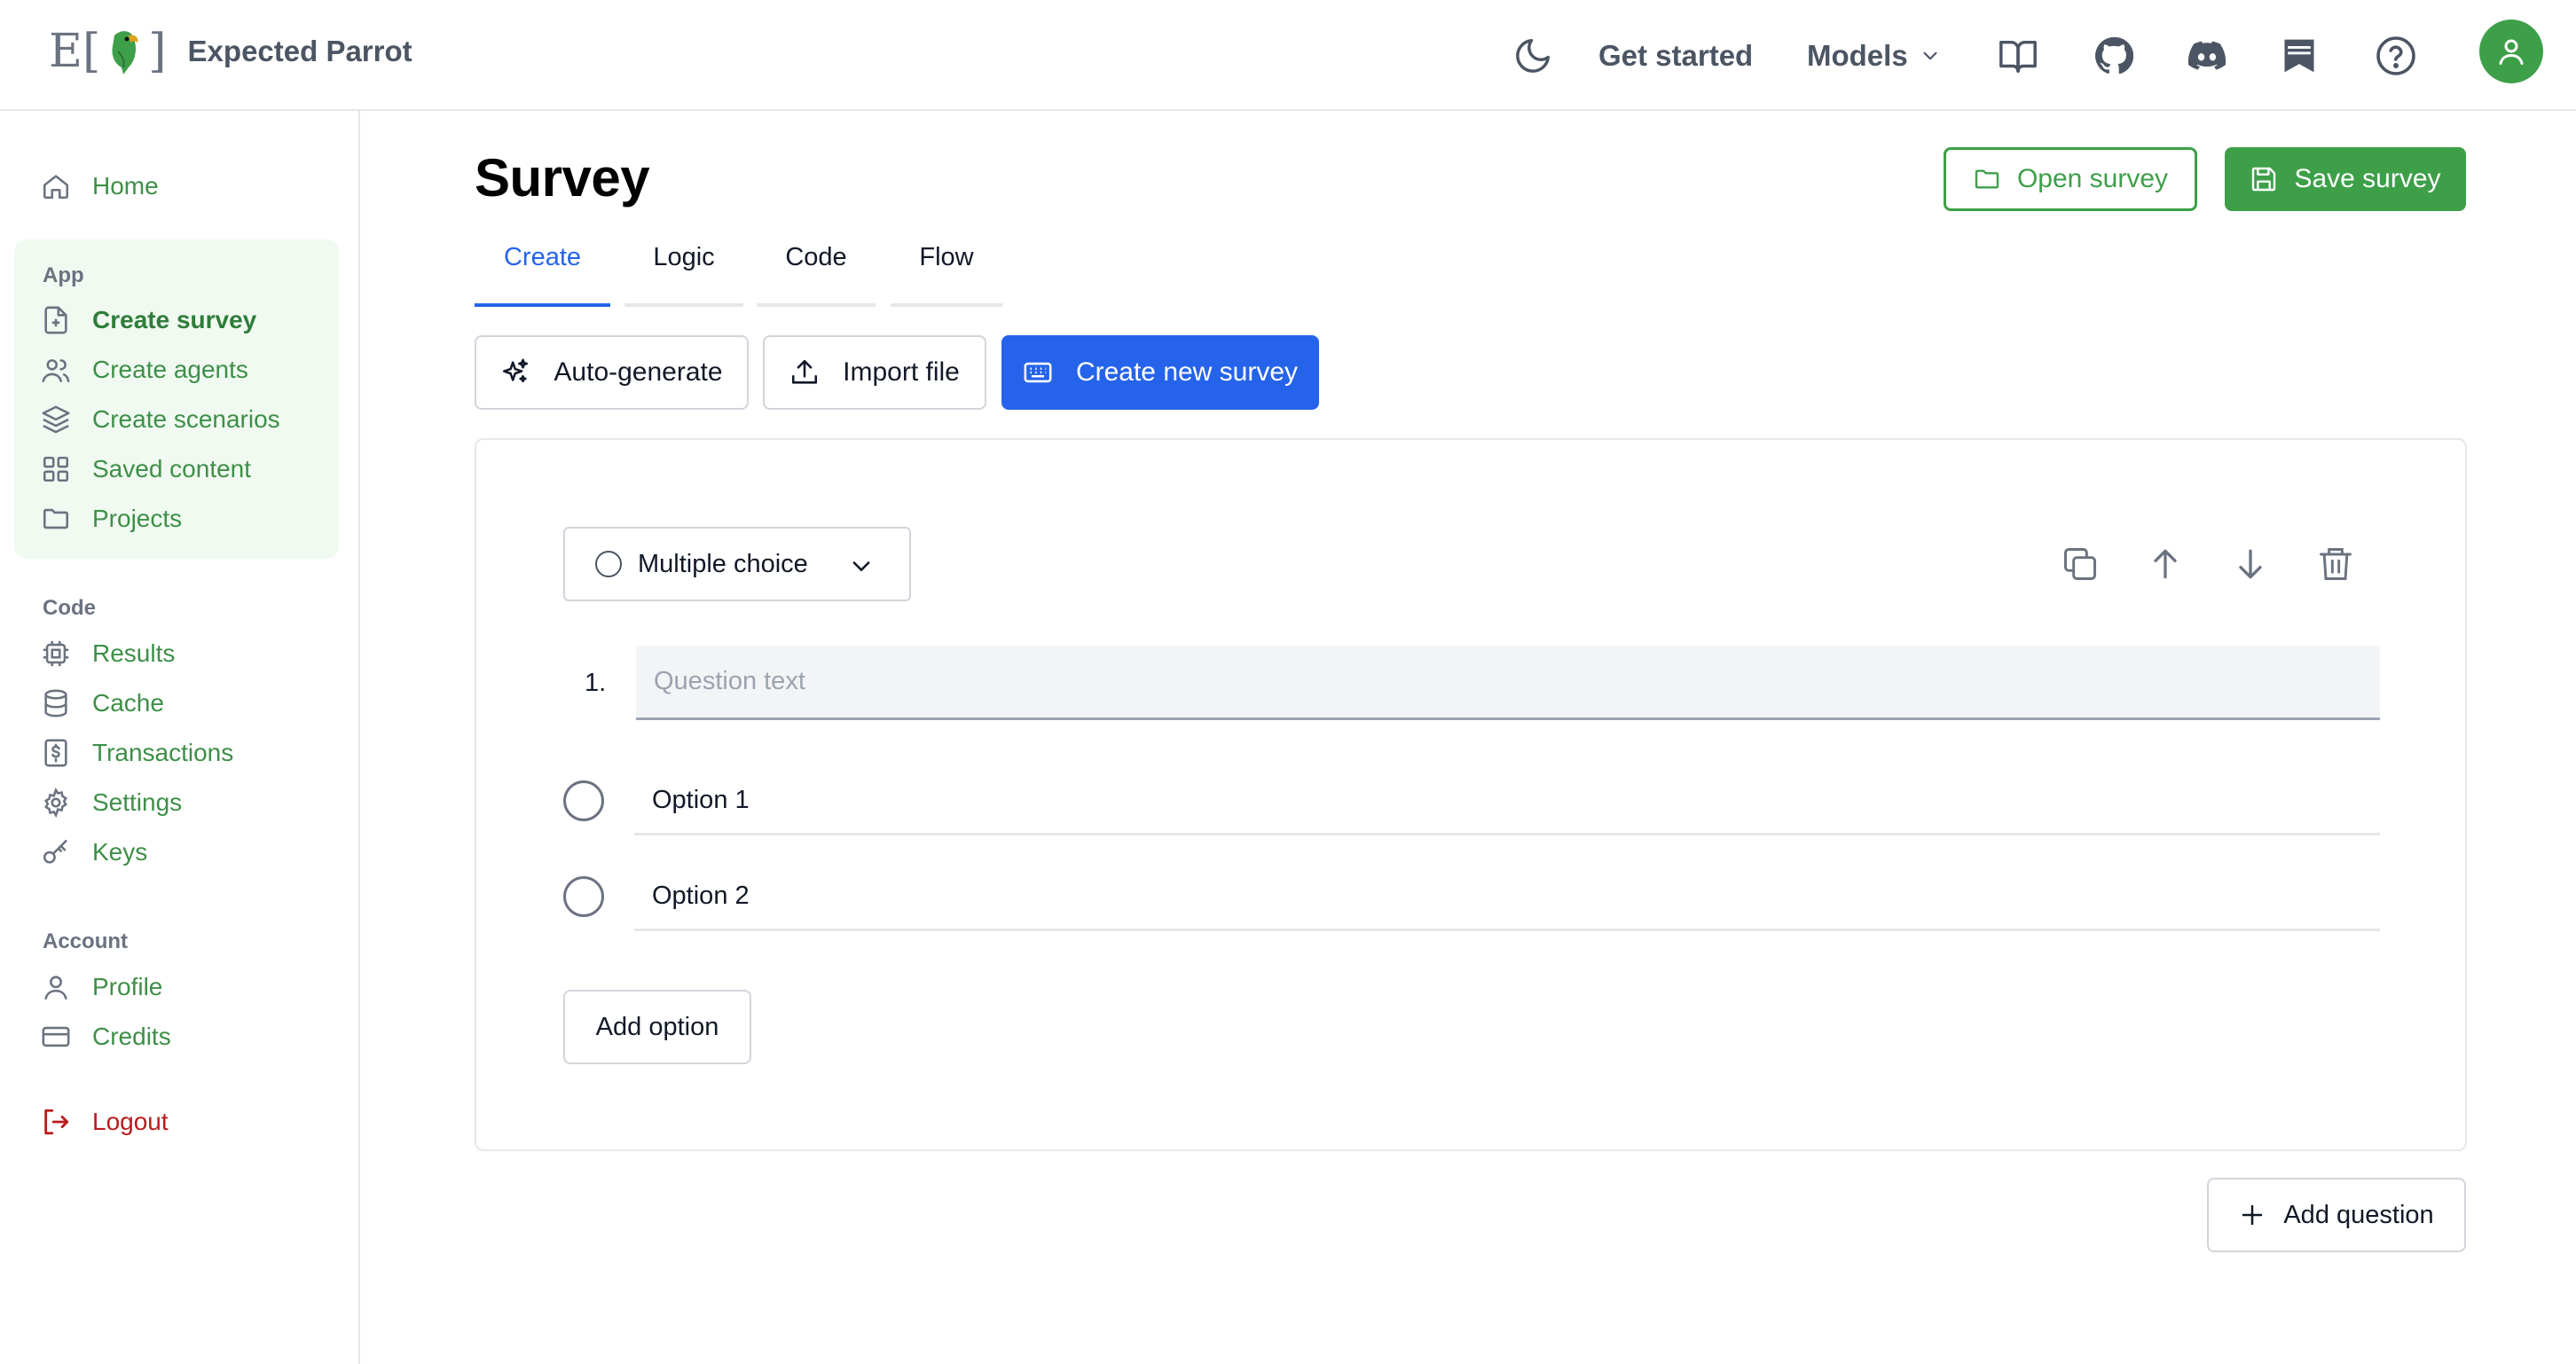  I want to click on dollar-file-icon, so click(55, 753).